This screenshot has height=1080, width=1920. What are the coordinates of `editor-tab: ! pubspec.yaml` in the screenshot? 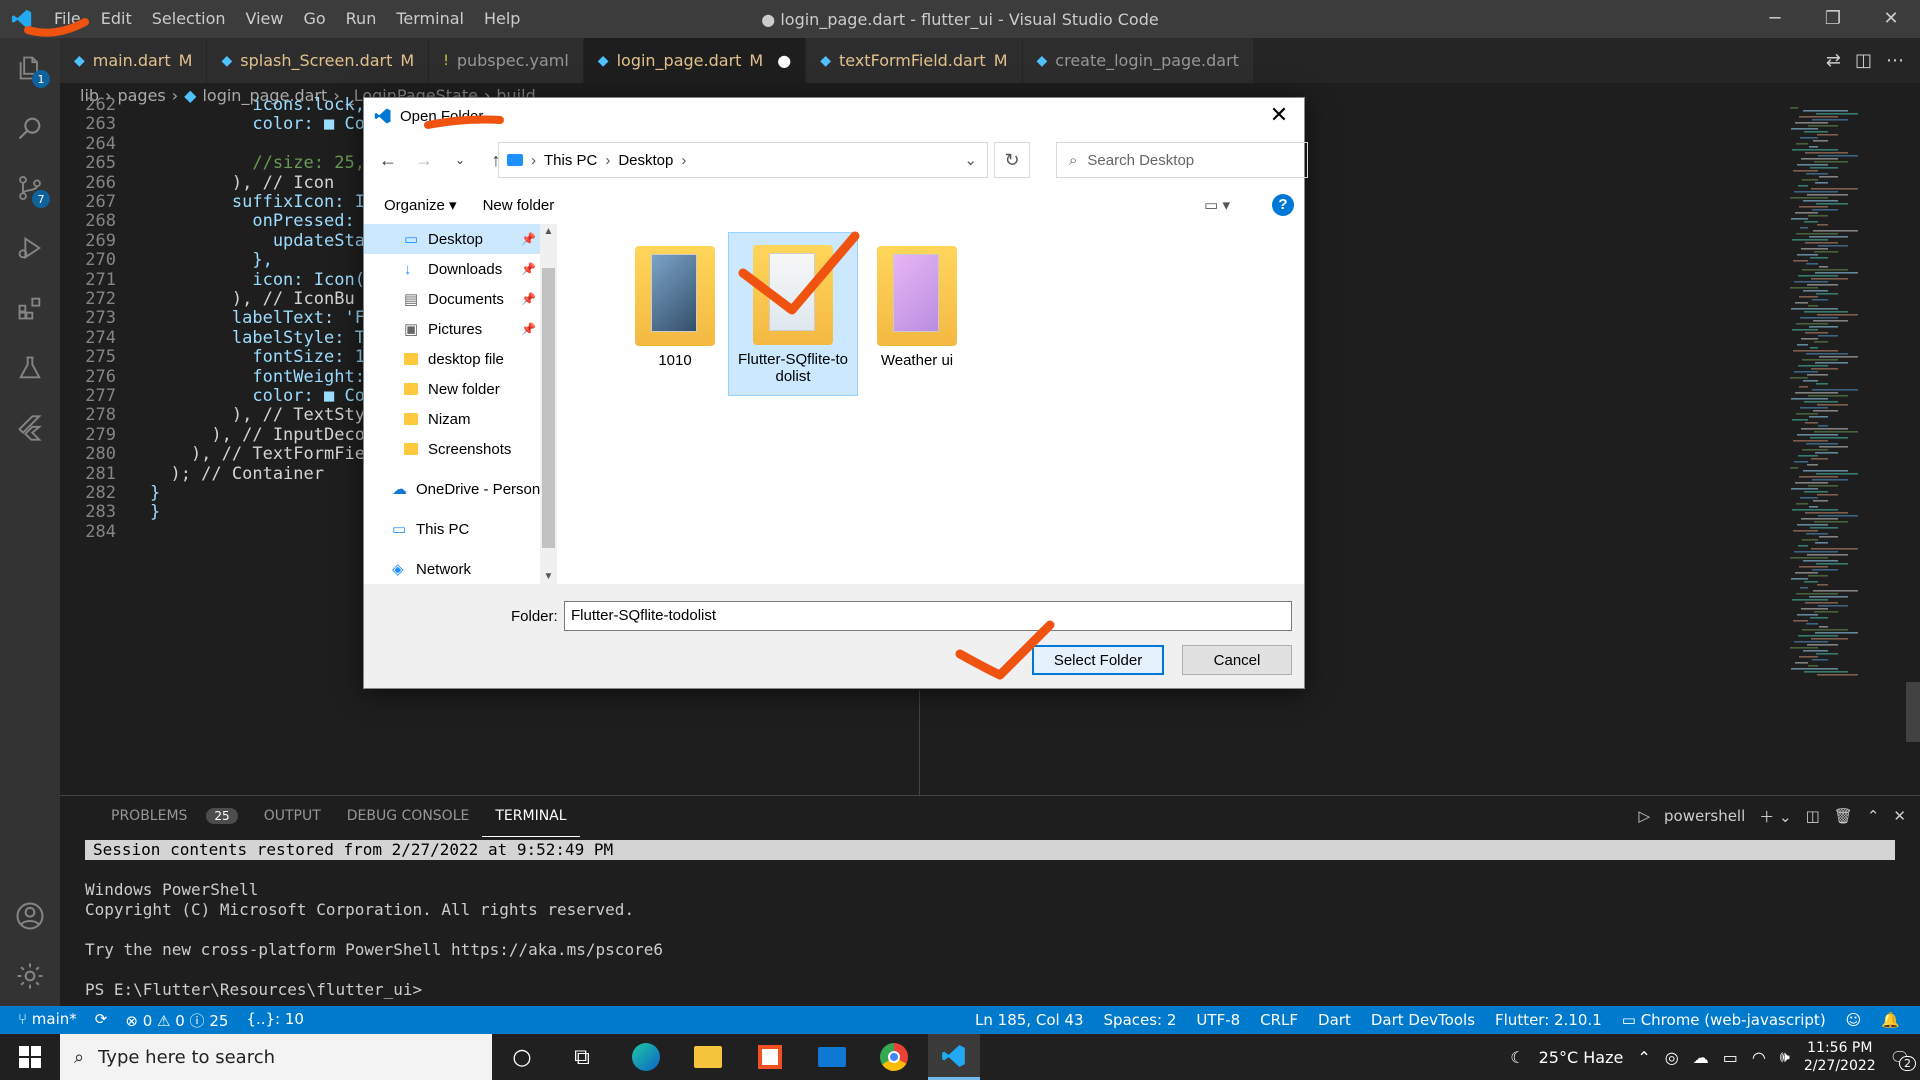 It's located at (506, 60).